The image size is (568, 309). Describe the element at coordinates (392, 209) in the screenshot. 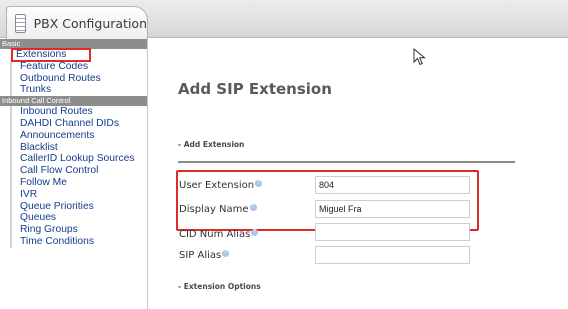

I see `display-name-input: Miguel Fra` at that location.